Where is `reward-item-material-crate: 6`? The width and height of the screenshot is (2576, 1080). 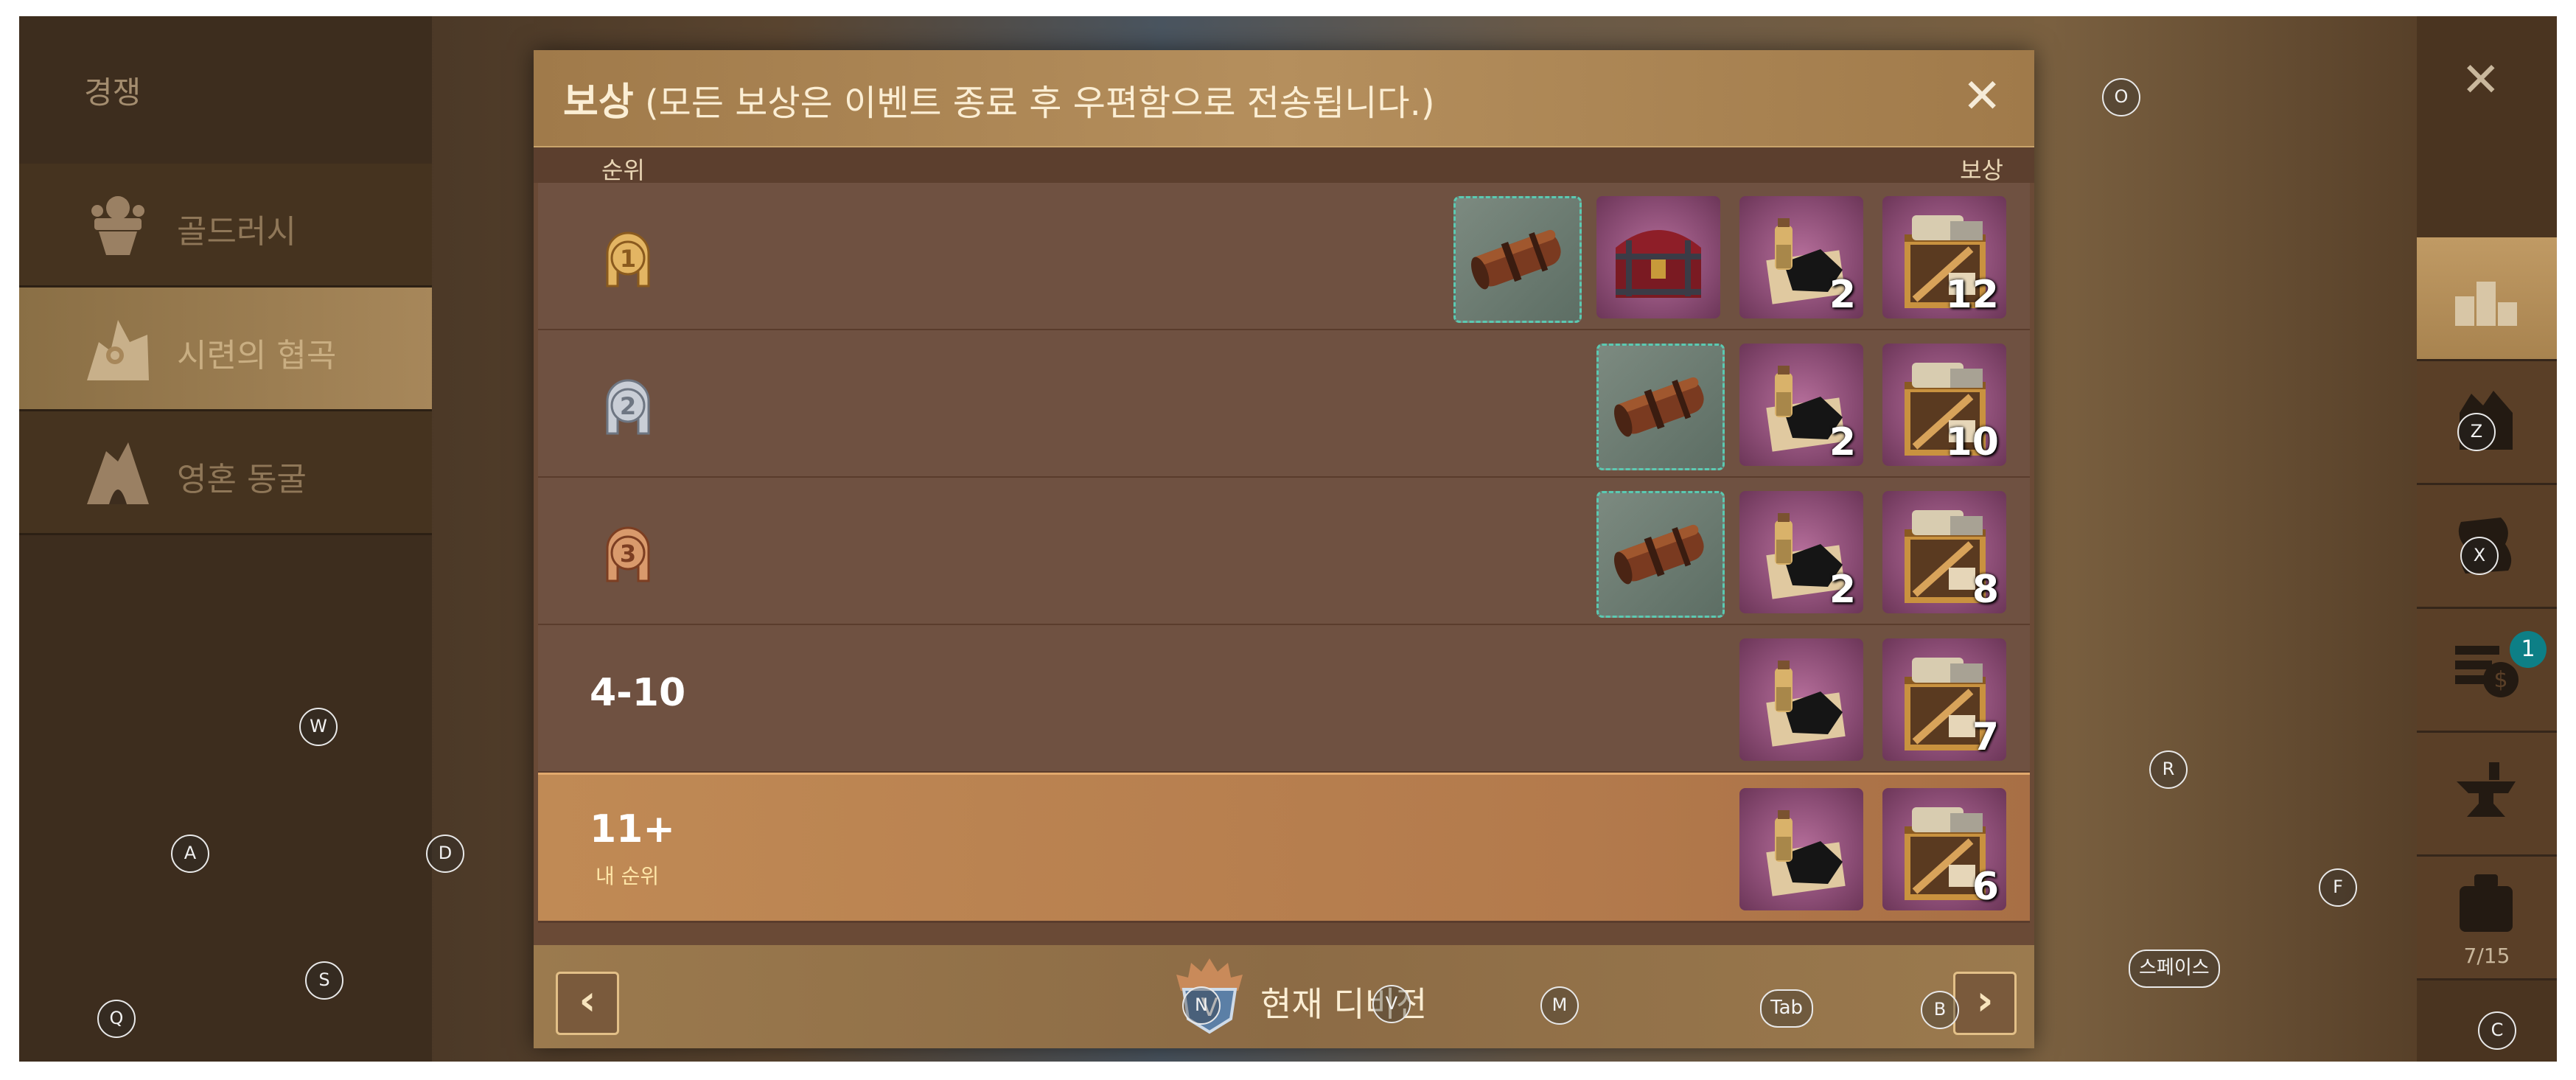 reward-item-material-crate: 6 is located at coordinates (1944, 849).